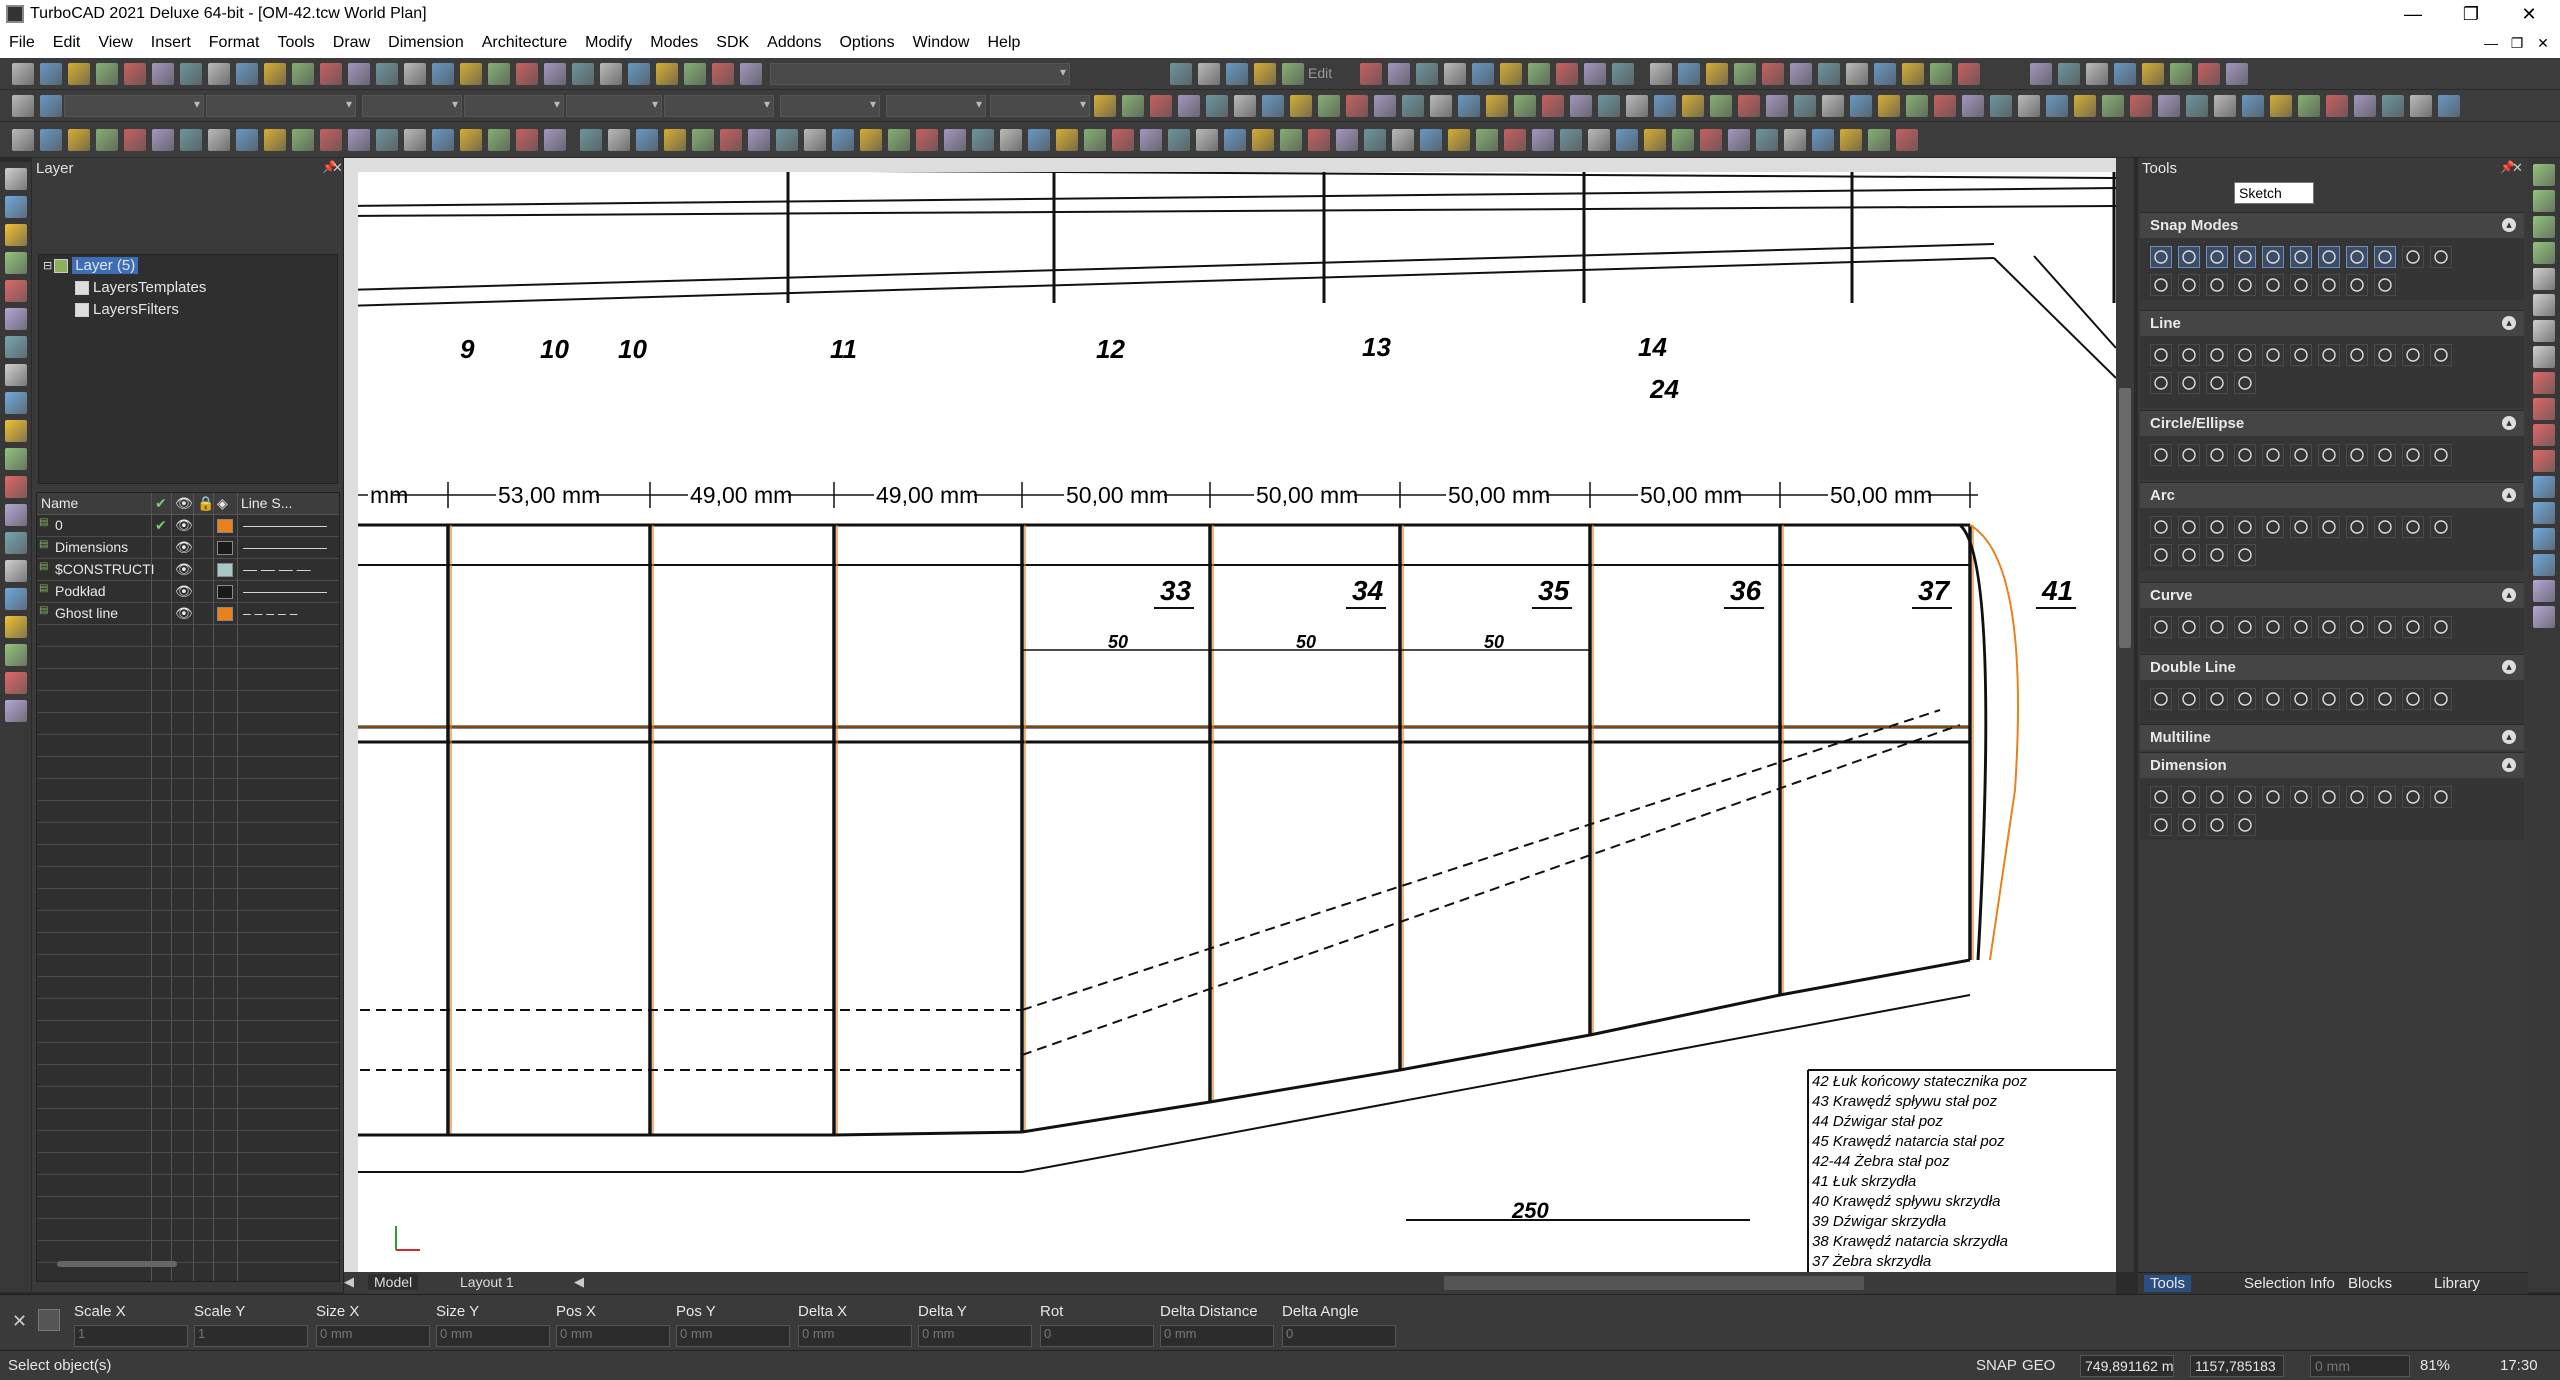 Image resolution: width=2560 pixels, height=1380 pixels. I want to click on col-color-icon: ◈, so click(222, 503).